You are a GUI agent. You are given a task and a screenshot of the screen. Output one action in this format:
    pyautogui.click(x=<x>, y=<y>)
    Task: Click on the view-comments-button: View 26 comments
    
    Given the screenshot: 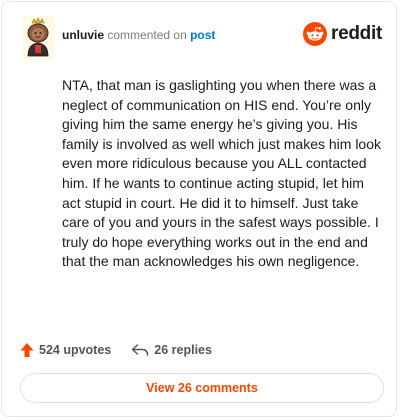 What is the action you would take?
    pyautogui.click(x=202, y=388)
    